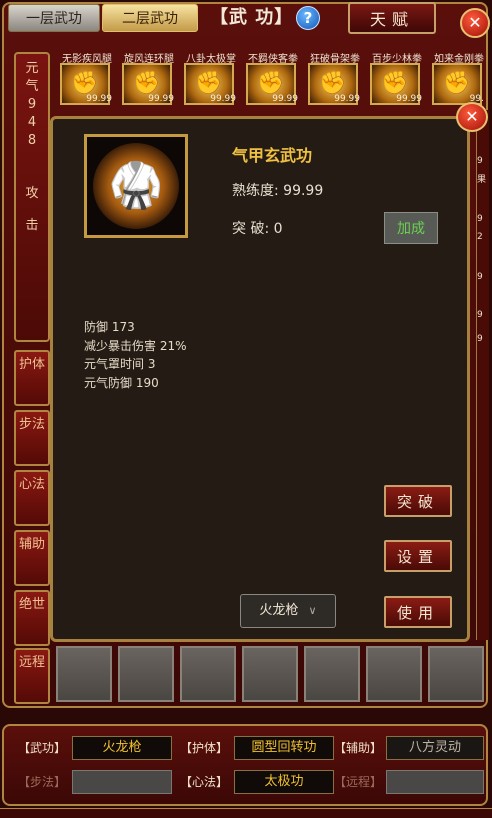 This screenshot has height=818, width=492. Describe the element at coordinates (109, 327) in the screenshot. I see `stat-line: 防御 173` at that location.